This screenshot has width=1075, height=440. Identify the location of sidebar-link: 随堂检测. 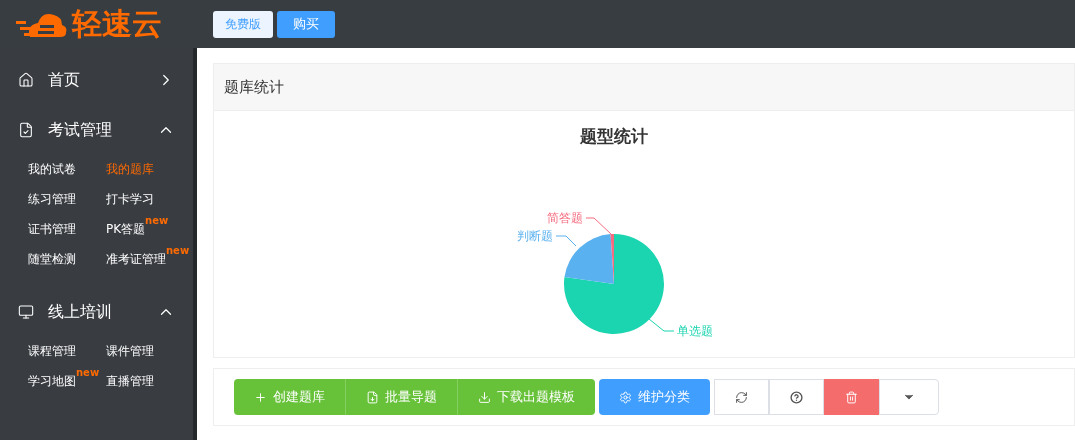
(52, 259).